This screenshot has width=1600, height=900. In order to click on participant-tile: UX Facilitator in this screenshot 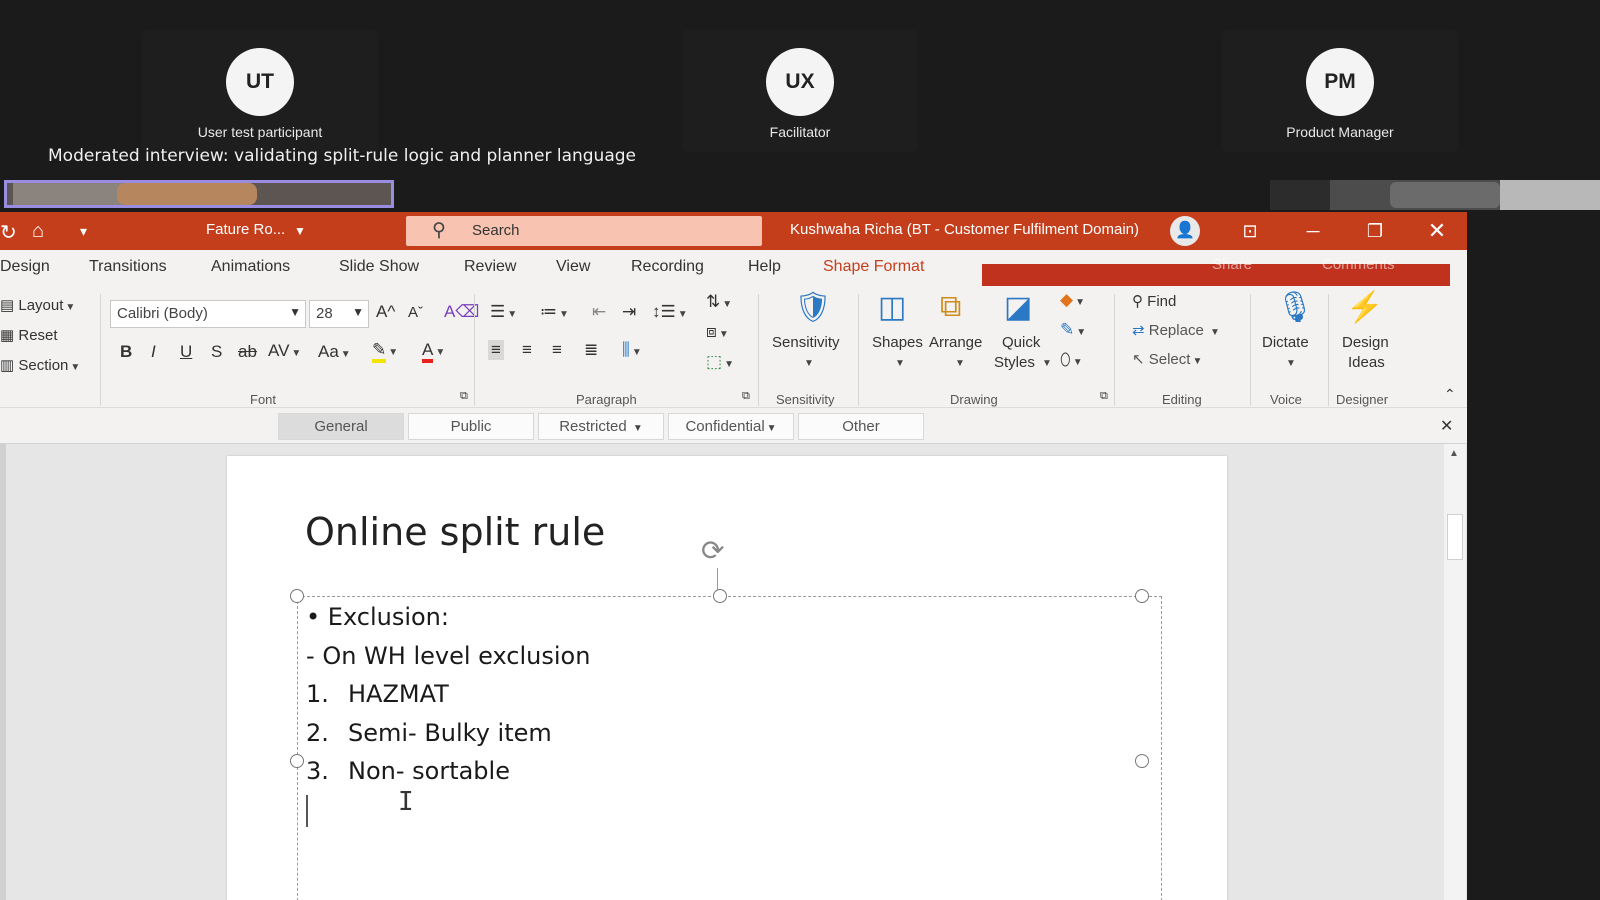, I will do `click(800, 91)`.